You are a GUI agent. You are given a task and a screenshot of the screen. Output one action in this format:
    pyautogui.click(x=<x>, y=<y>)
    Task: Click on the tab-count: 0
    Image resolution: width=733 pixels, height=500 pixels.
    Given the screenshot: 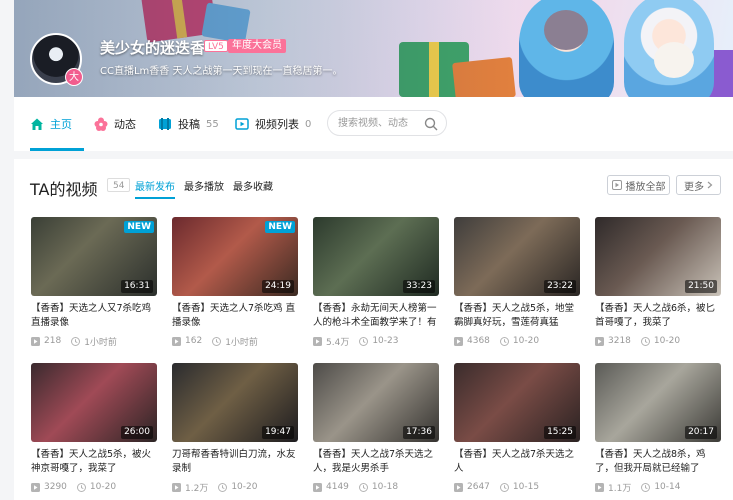 What is the action you would take?
    pyautogui.click(x=308, y=124)
    